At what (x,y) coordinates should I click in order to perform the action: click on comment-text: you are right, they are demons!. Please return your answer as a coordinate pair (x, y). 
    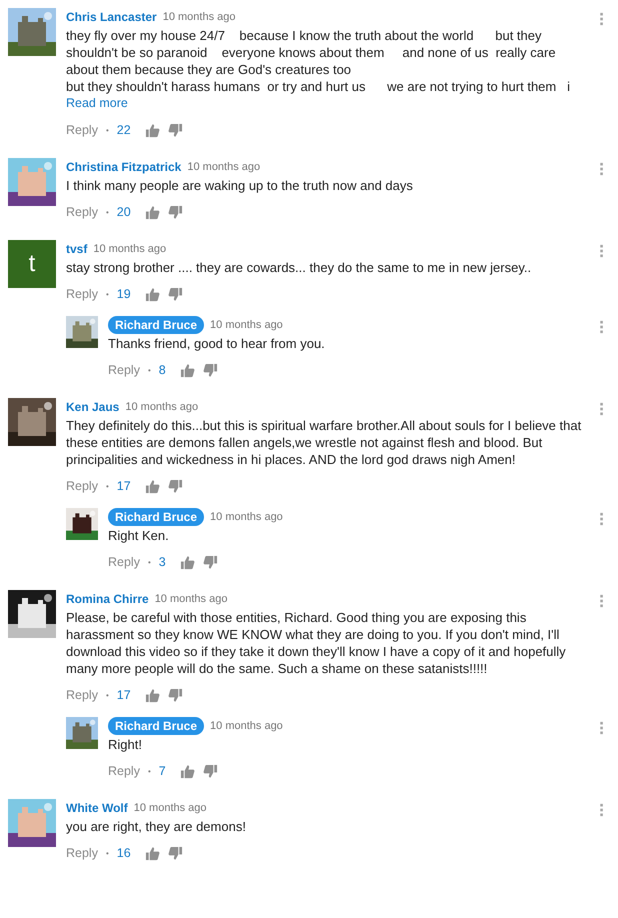
    Looking at the image, I should click on (156, 826).